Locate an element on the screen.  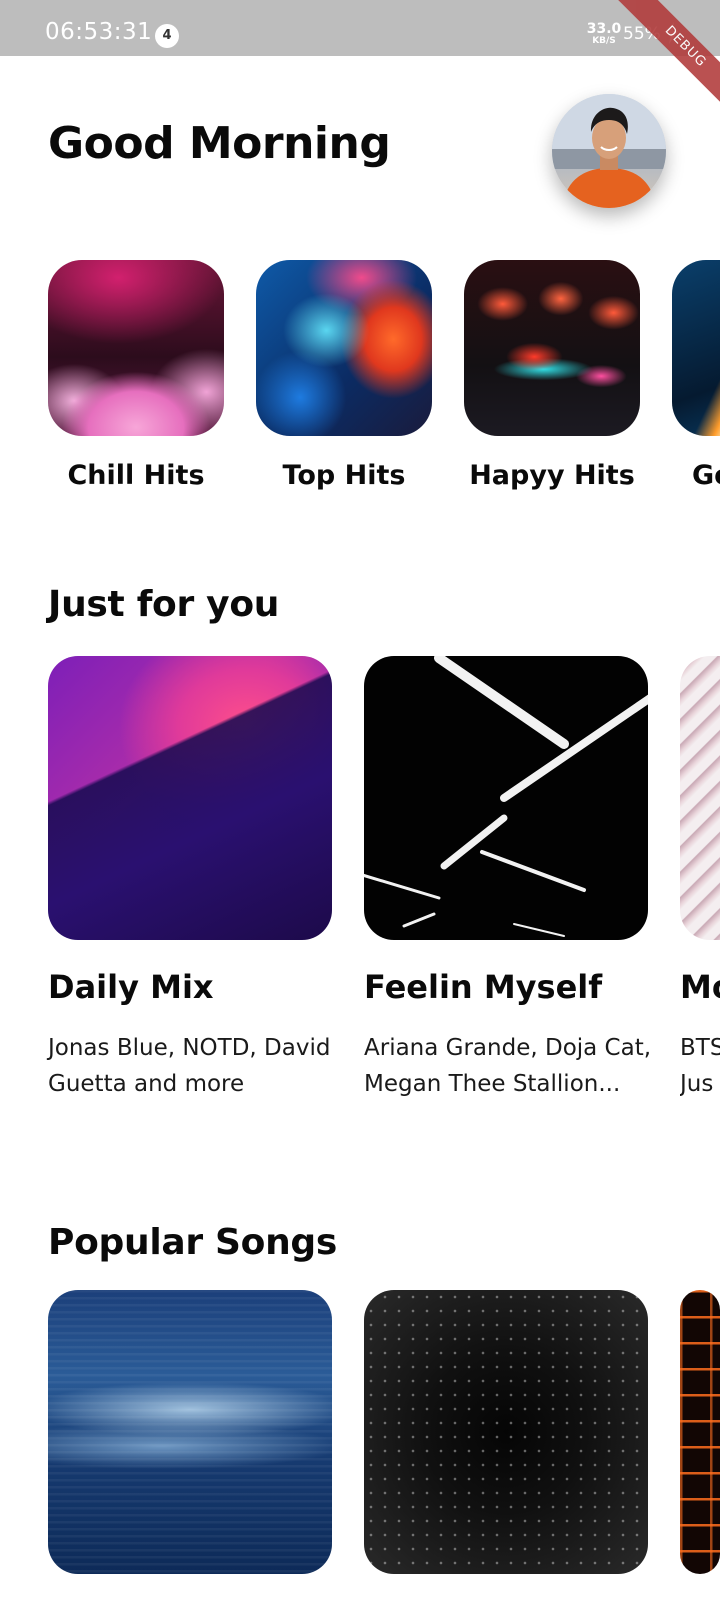
mix-description: Jonas Blue, NOTD, David Guetta and more is located at coordinates (189, 1066).